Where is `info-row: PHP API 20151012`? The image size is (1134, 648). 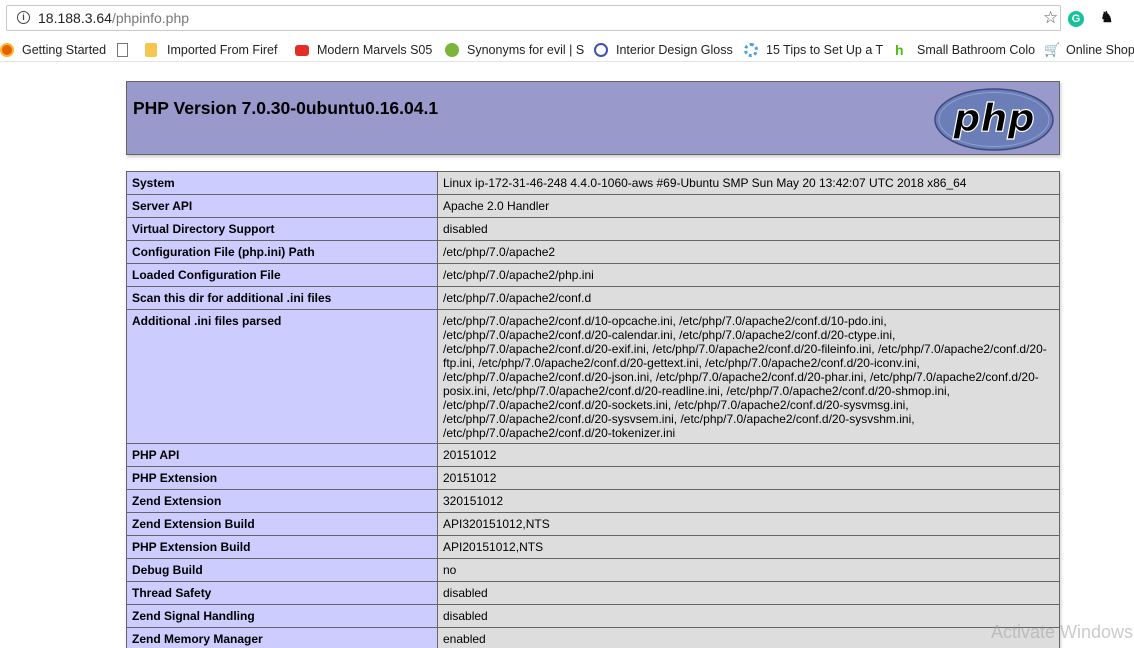
info-row: PHP API 20151012 is located at coordinates (593, 455).